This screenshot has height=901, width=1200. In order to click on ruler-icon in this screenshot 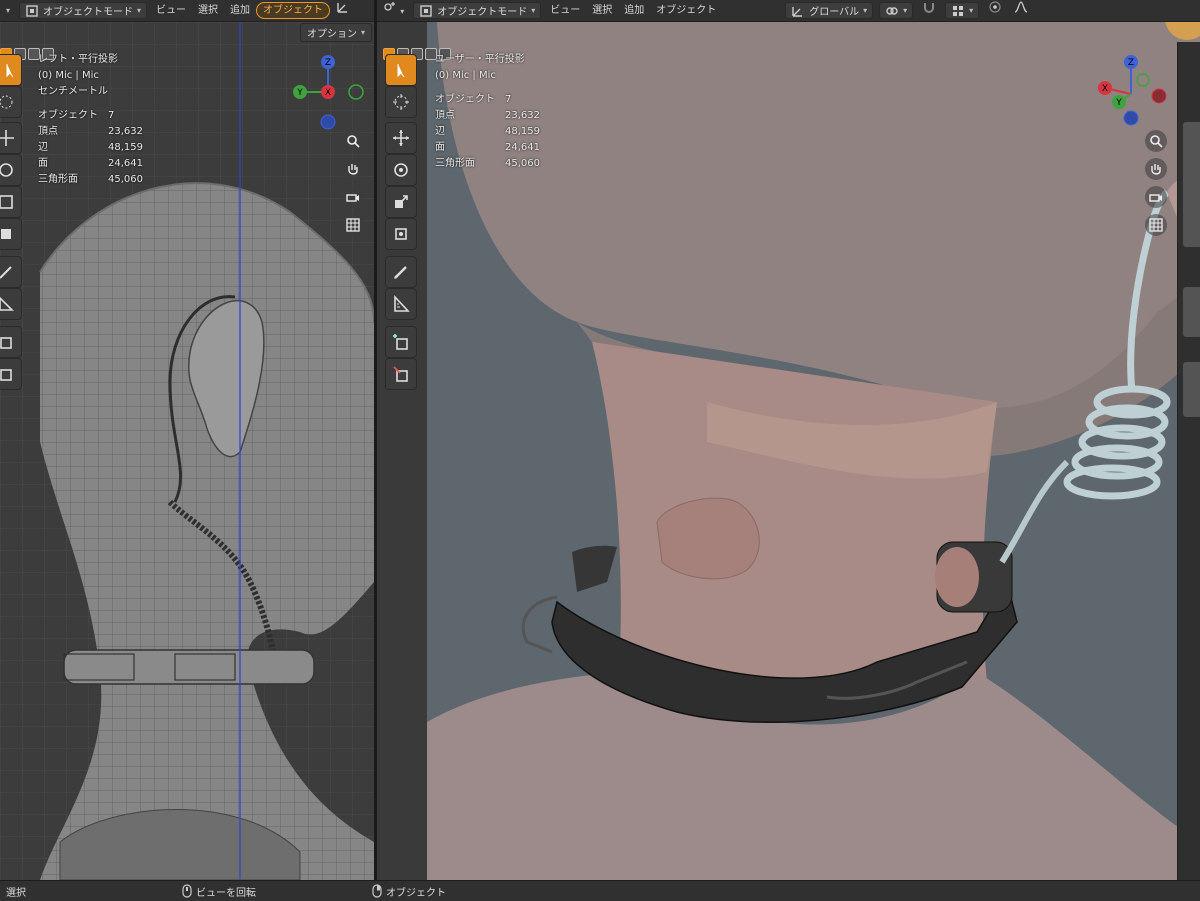, I will do `click(402, 303)`.